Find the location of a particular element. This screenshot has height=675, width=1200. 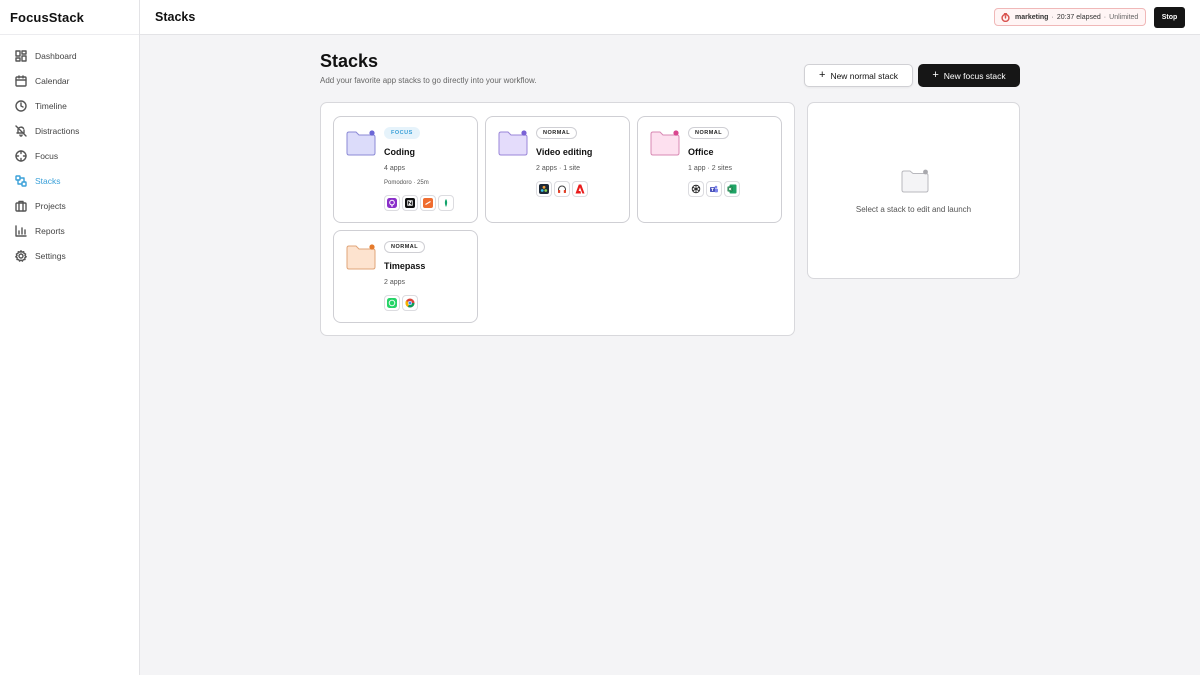

stack-meta: 1 app · 2 sites is located at coordinates (710, 168).